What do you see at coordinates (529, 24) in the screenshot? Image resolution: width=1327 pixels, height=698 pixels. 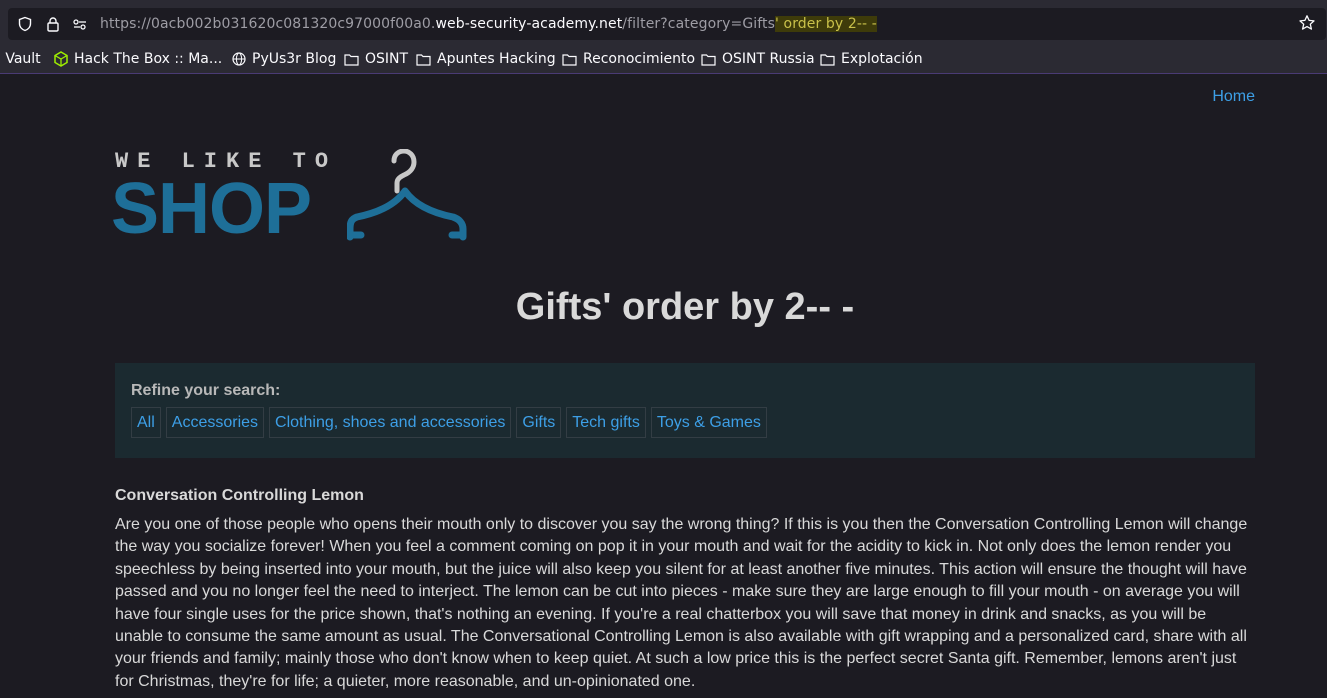 I see `url-domain: web-security-academy.net` at bounding box center [529, 24].